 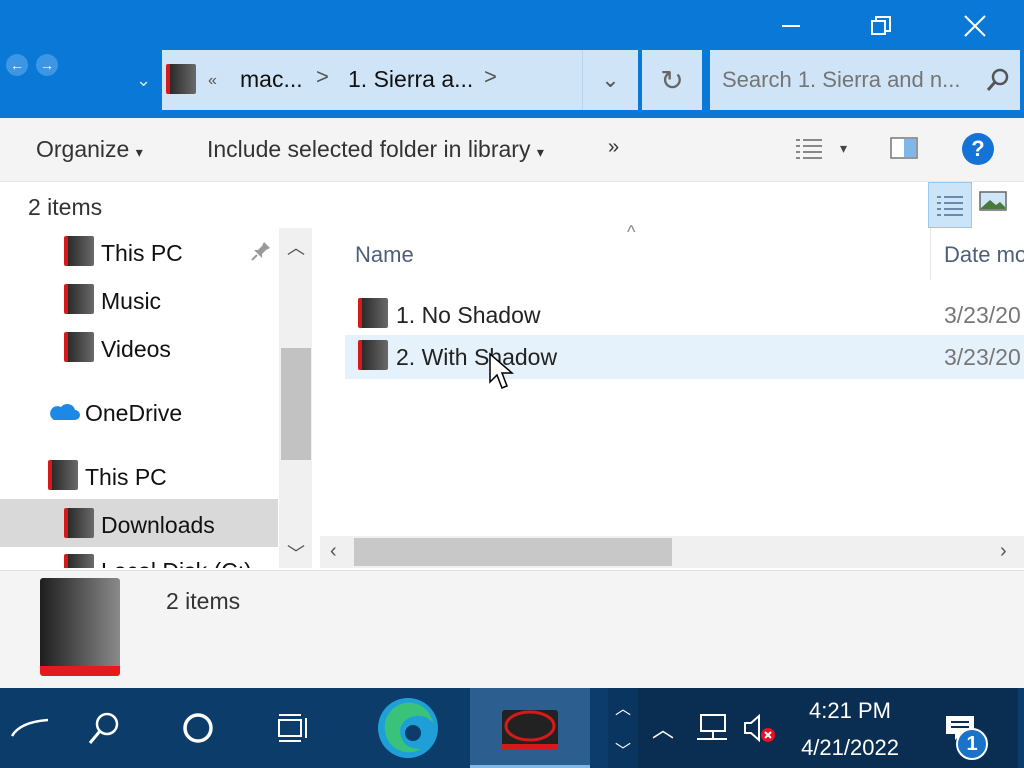 What do you see at coordinates (296, 404) in the screenshot?
I see `nav-scroll-thumb` at bounding box center [296, 404].